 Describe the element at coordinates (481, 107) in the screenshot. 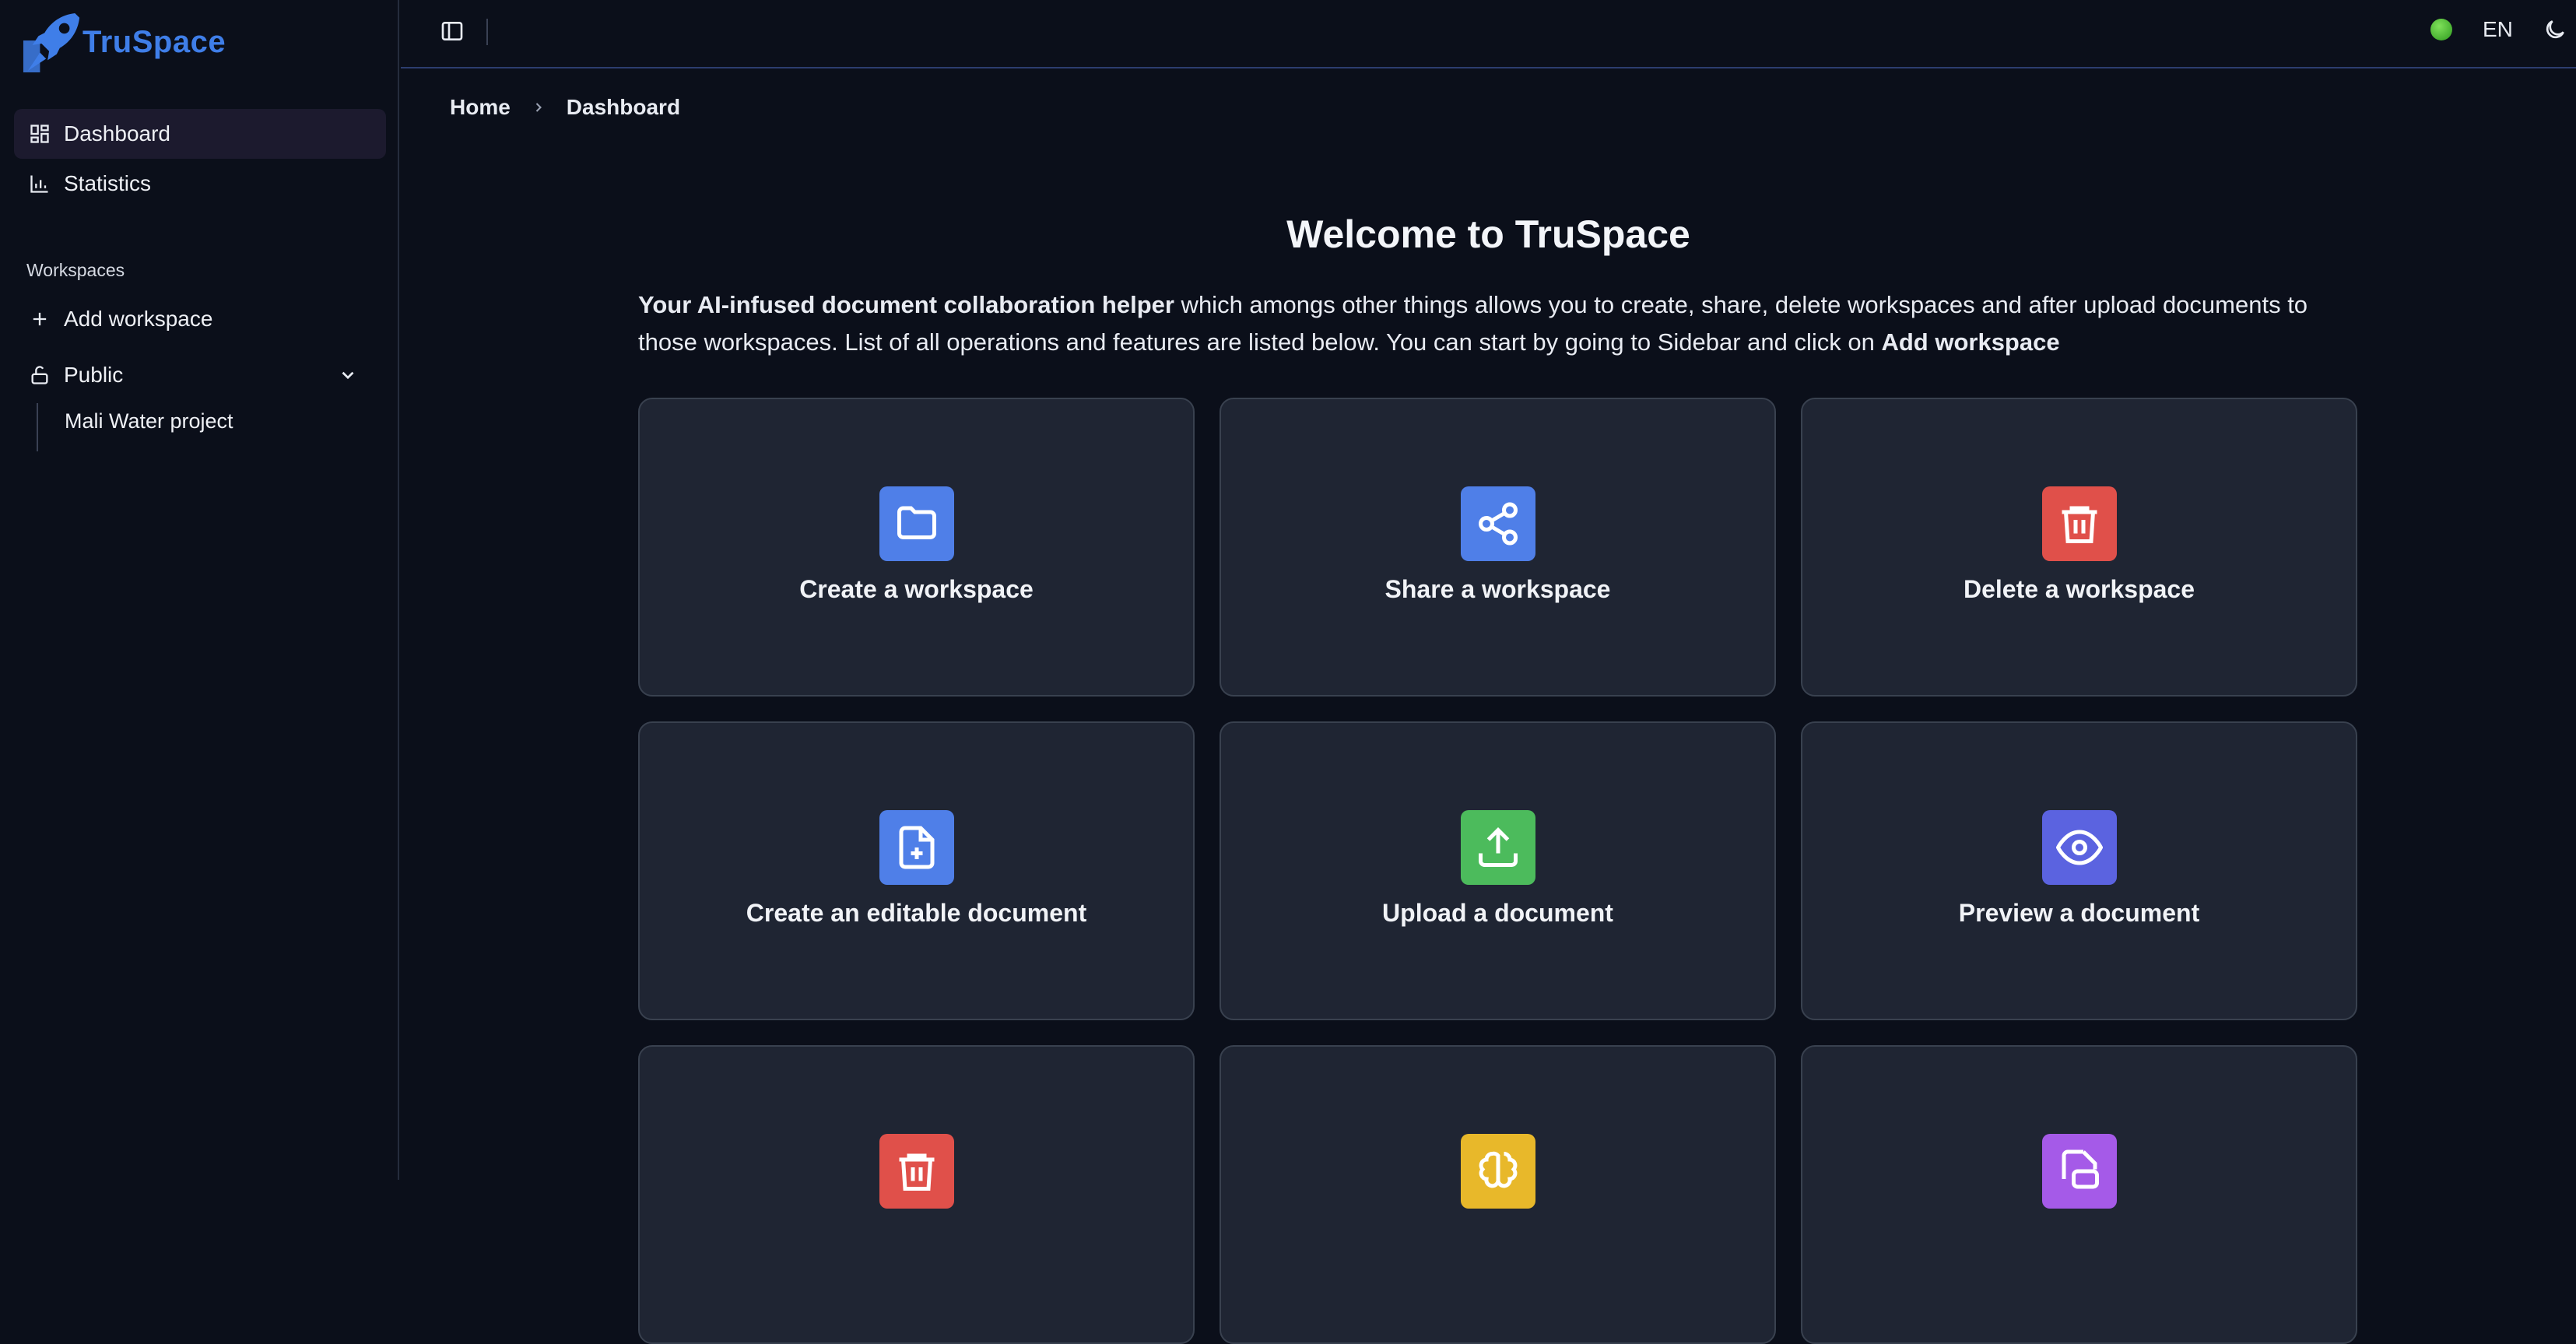

I see `breadcrumb-home: Home` at that location.